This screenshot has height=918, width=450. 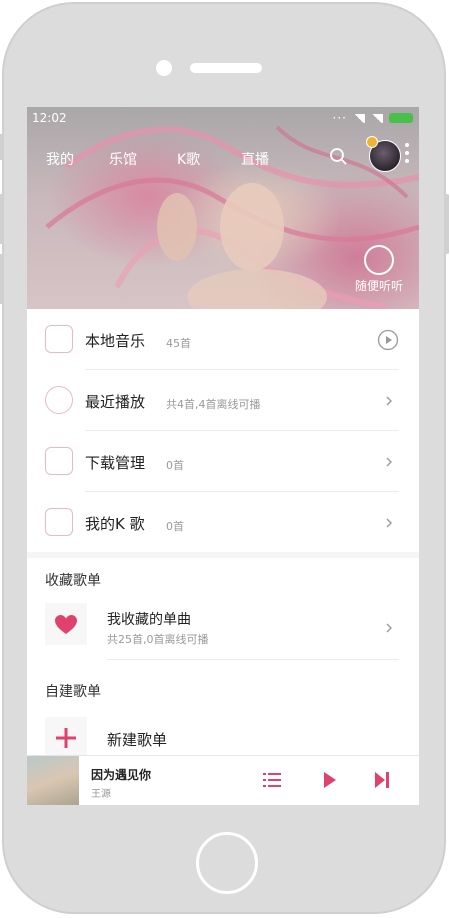 I want to click on plus-icon, so click(x=66, y=738).